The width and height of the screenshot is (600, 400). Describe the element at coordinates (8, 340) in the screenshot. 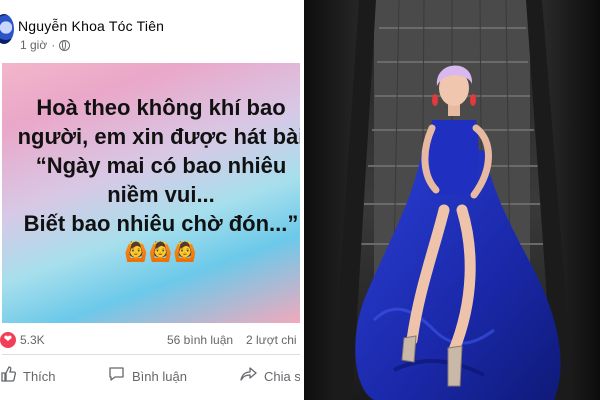

I see `heart-reaction-icon: ❤` at that location.